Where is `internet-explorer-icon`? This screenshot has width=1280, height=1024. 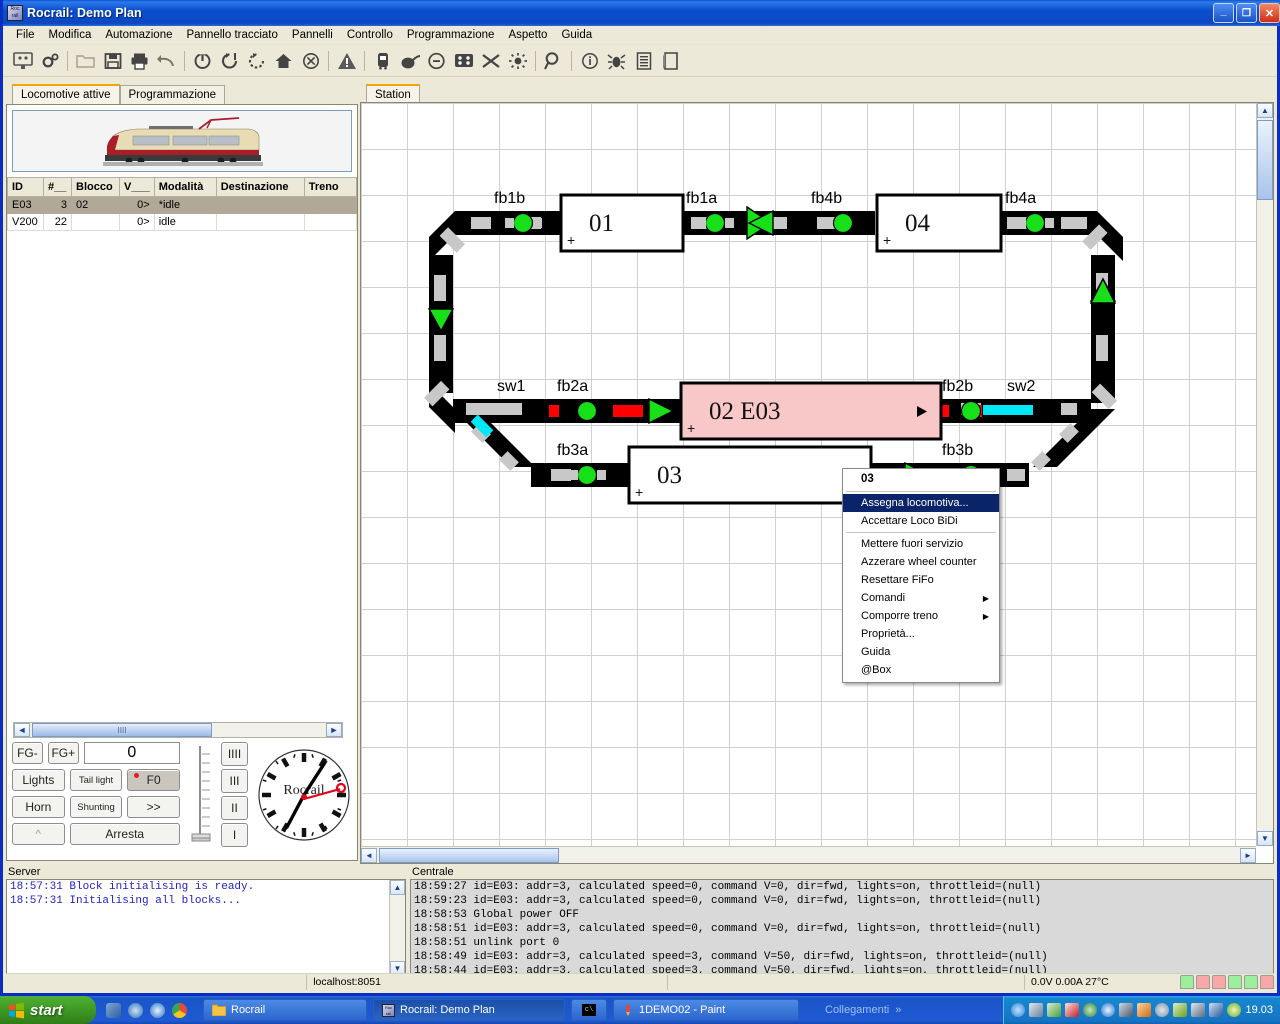 internet-explorer-icon is located at coordinates (157, 1010).